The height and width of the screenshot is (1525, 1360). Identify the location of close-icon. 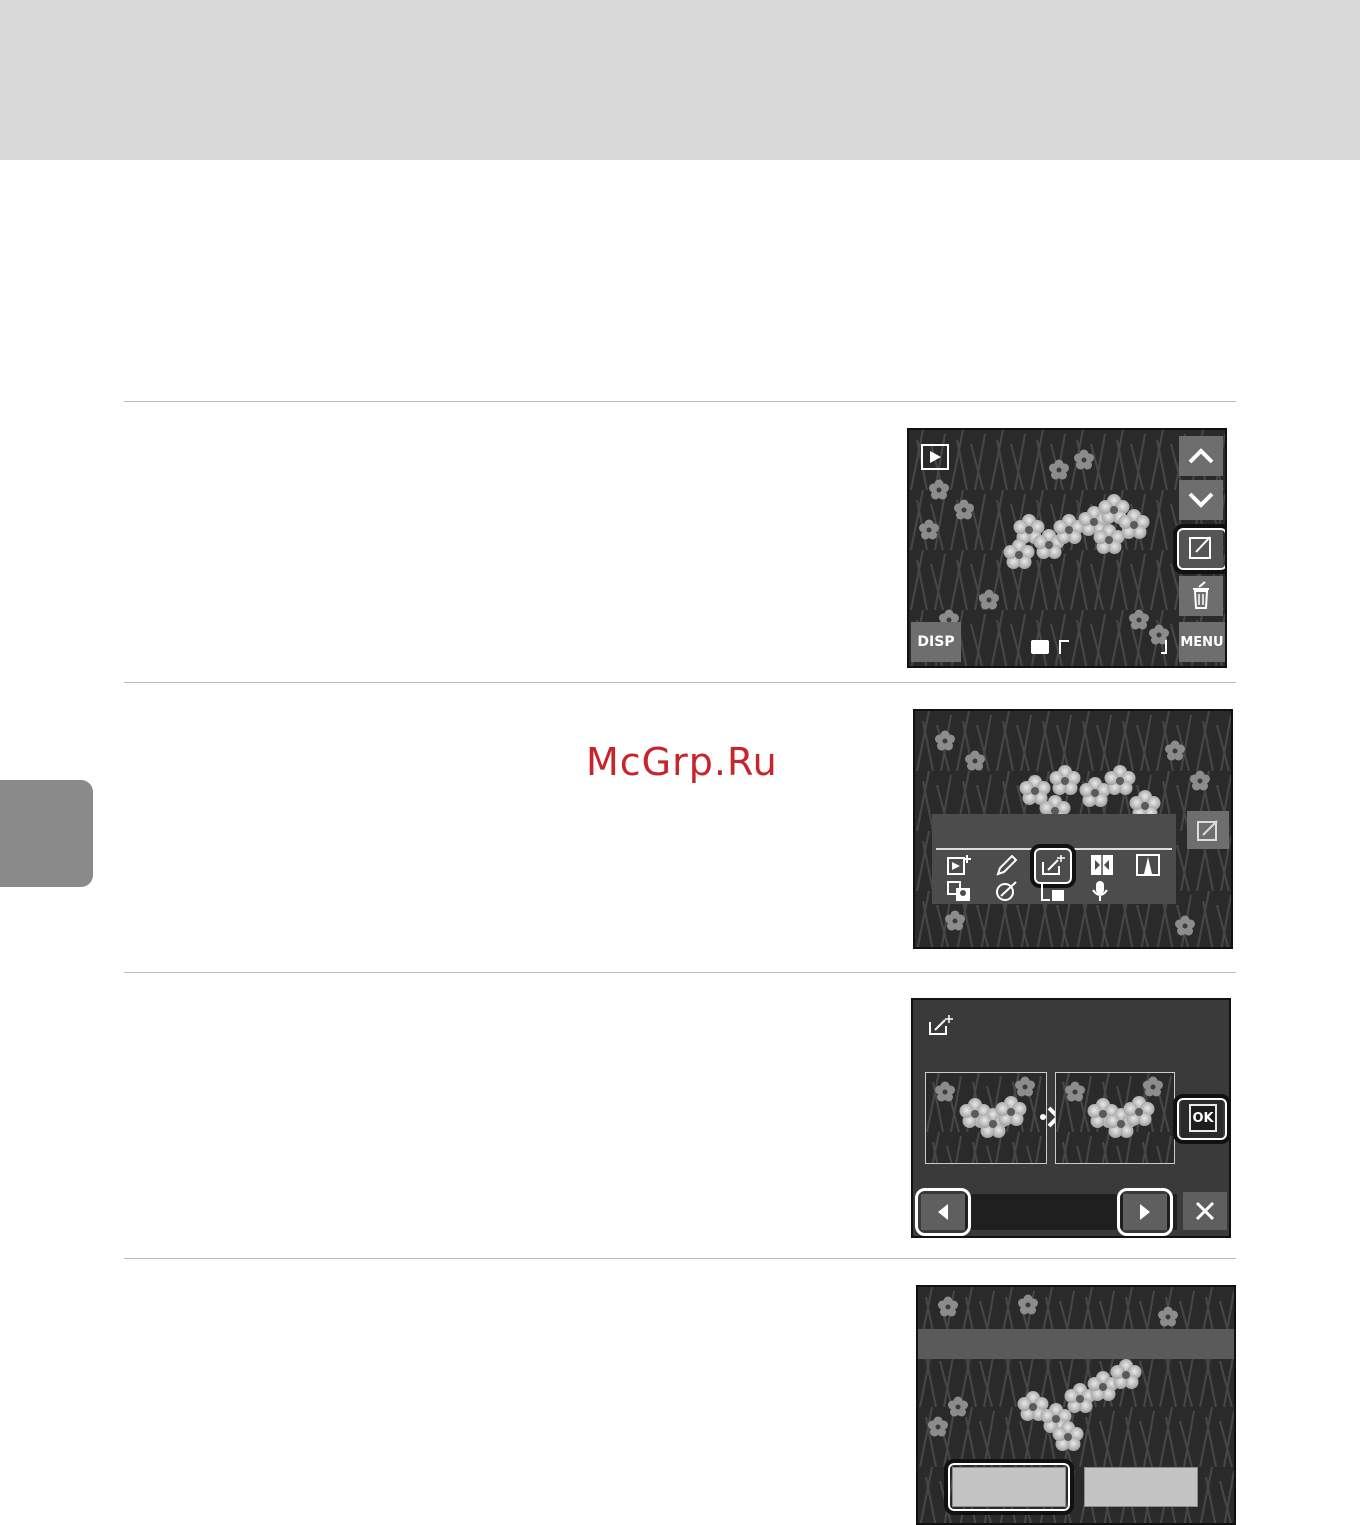
(1205, 1211).